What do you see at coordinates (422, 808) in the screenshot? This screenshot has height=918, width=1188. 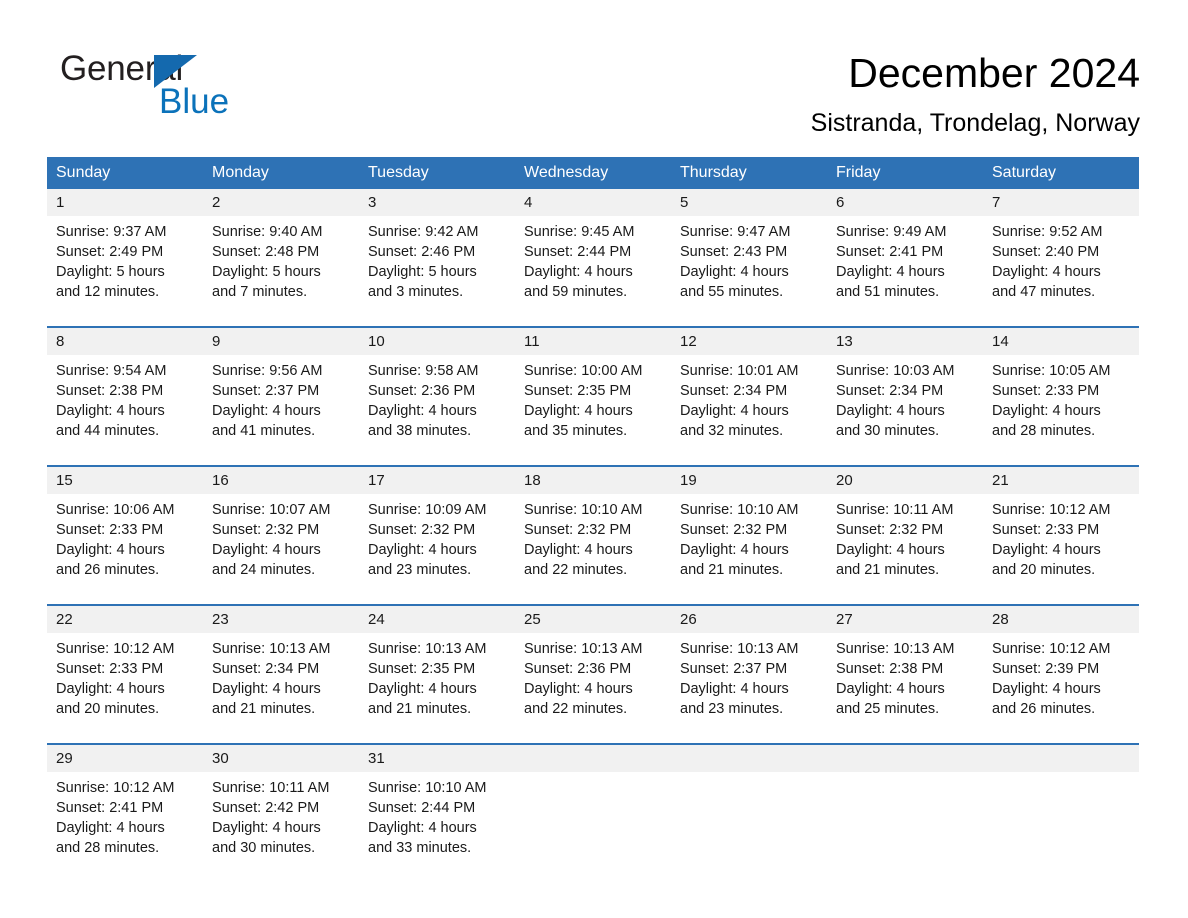 I see `sunset-text: Sunset: 2:44 PM` at bounding box center [422, 808].